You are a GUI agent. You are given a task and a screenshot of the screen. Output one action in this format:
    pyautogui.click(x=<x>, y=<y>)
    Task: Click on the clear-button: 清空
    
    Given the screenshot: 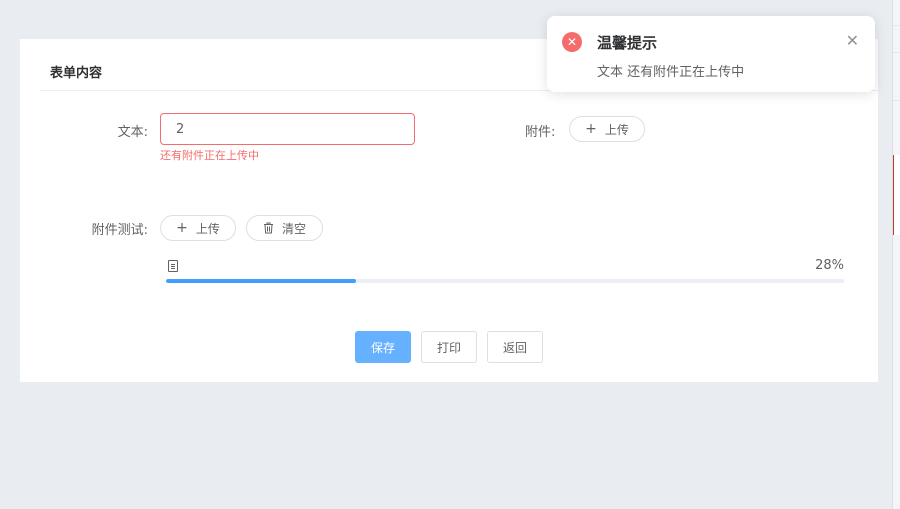 What is the action you would take?
    pyautogui.click(x=284, y=228)
    